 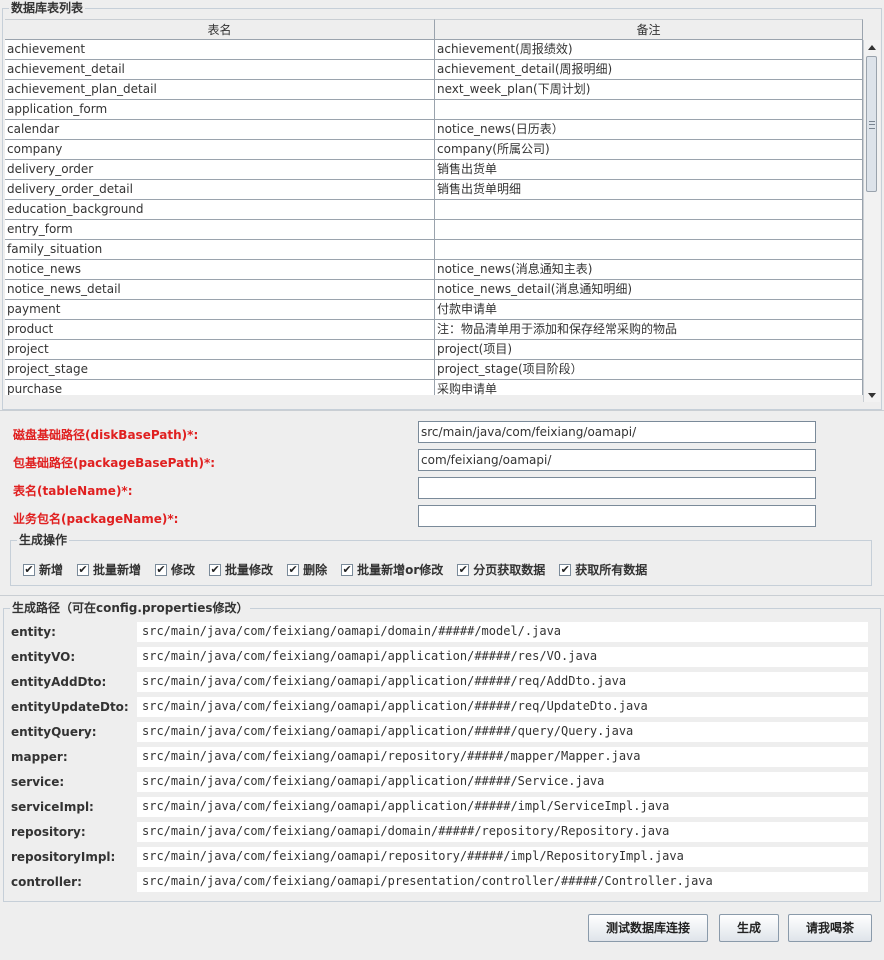 What do you see at coordinates (649, 150) in the screenshot?
I see `remark-cell: company(所属公司)` at bounding box center [649, 150].